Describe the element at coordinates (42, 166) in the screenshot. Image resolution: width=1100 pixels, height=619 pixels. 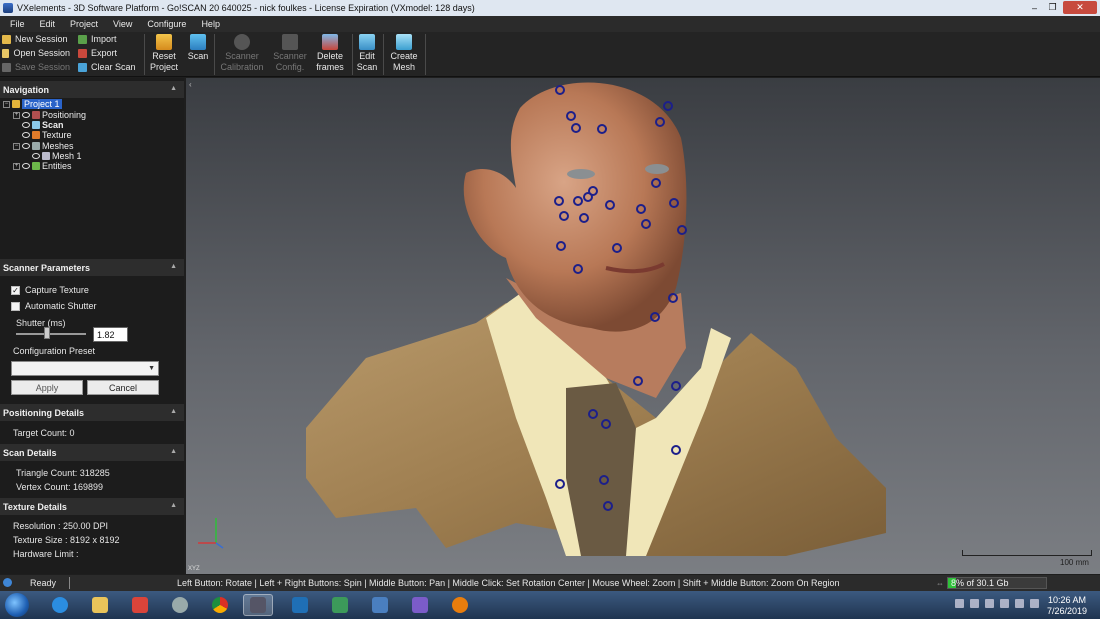
I see `tree-item-entities: + Entities` at that location.